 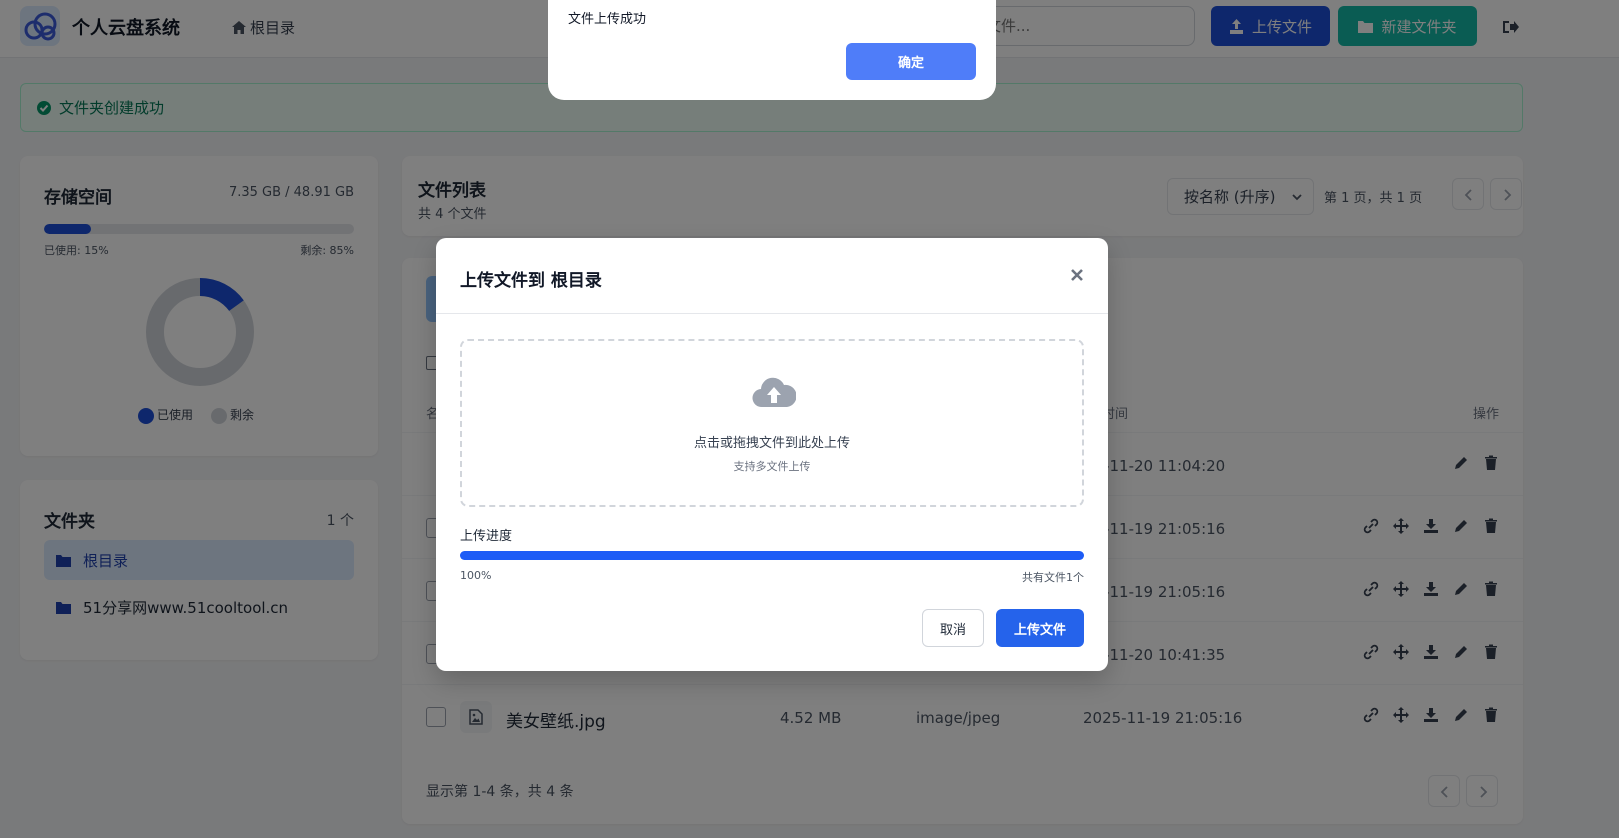 What do you see at coordinates (772, 423) in the screenshot?
I see `upload-dropzone: 点击或拖拽文件到此处上传 支持多文件上传` at bounding box center [772, 423].